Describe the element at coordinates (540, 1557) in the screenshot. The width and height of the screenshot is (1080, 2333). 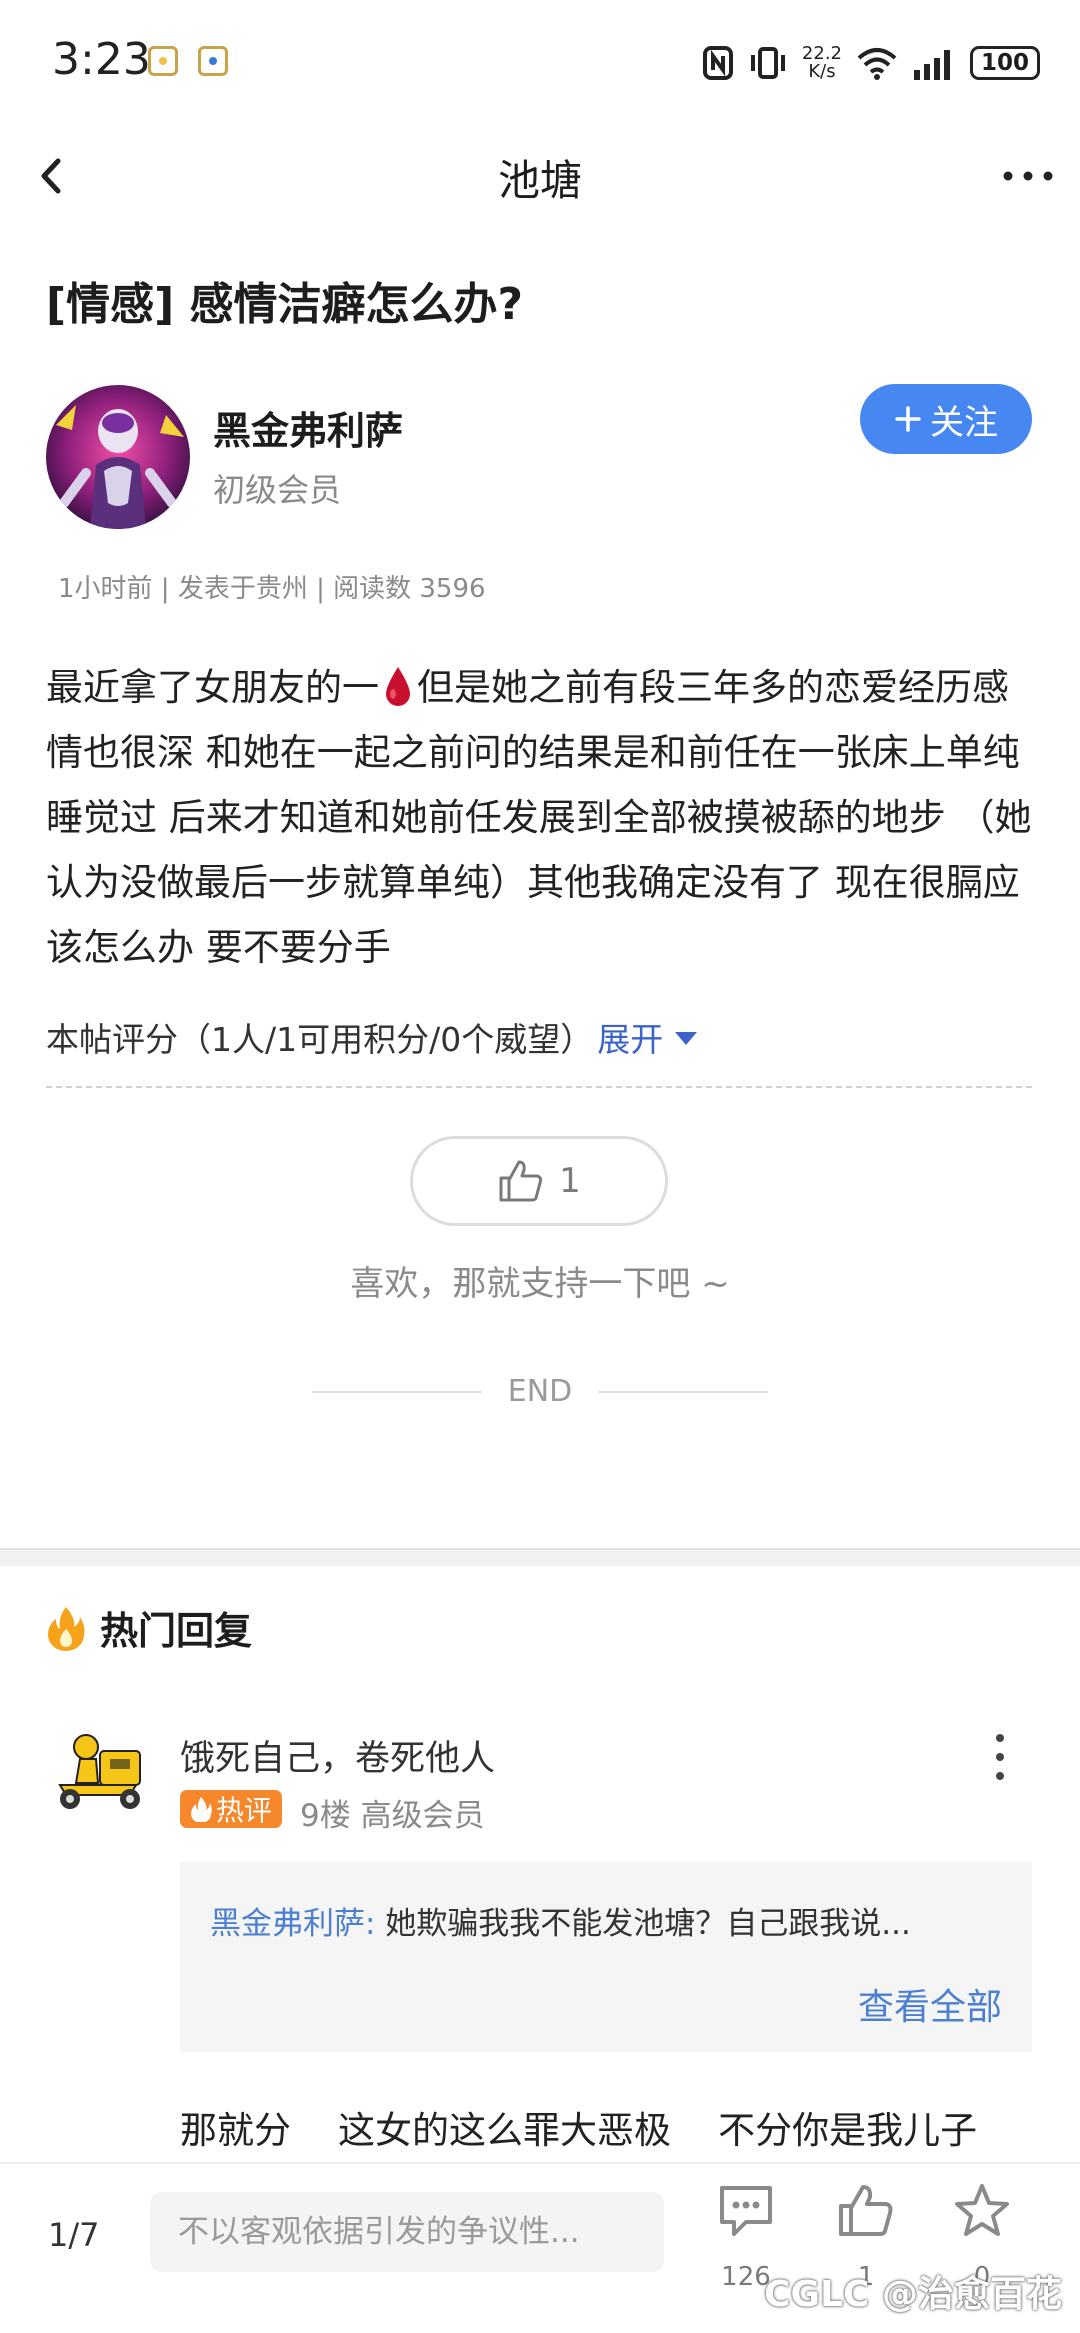
I see `section-separator` at that location.